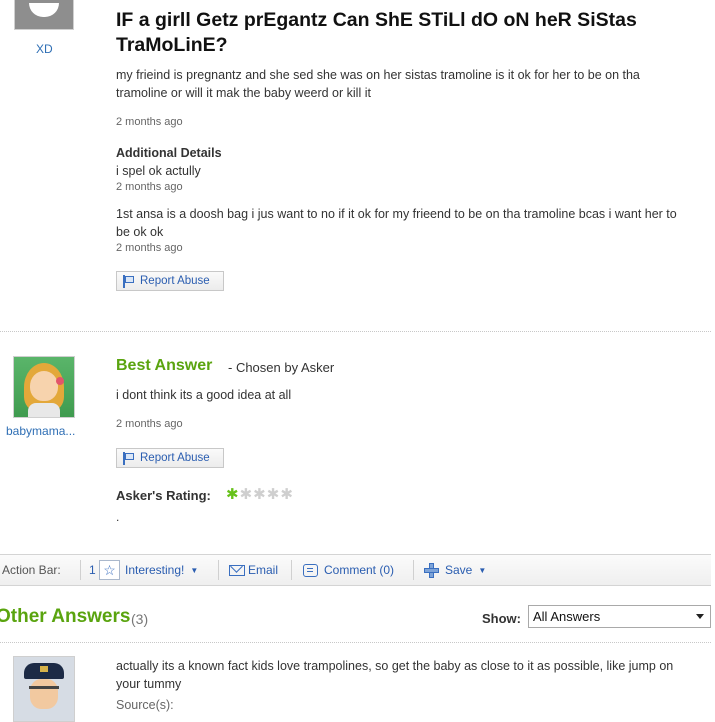  I want to click on show-filter-label: Show:, so click(501, 618).